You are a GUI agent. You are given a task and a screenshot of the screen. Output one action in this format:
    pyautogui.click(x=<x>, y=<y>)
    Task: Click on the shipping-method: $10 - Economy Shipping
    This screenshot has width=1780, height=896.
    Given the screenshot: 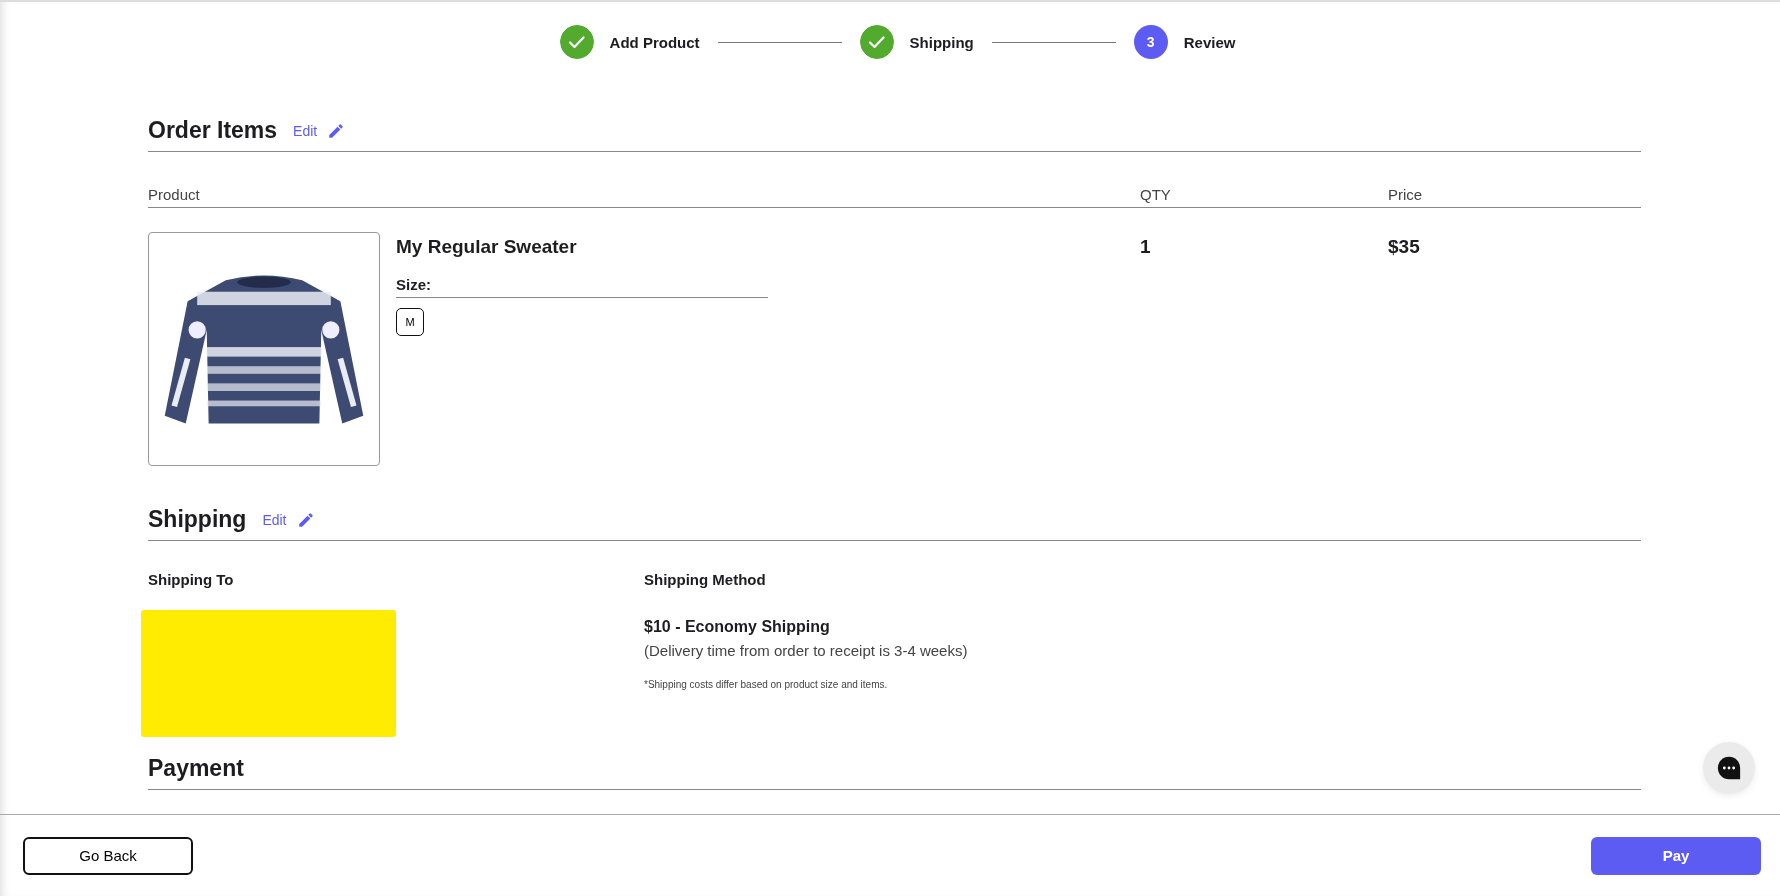 What is the action you would take?
    pyautogui.click(x=737, y=627)
    